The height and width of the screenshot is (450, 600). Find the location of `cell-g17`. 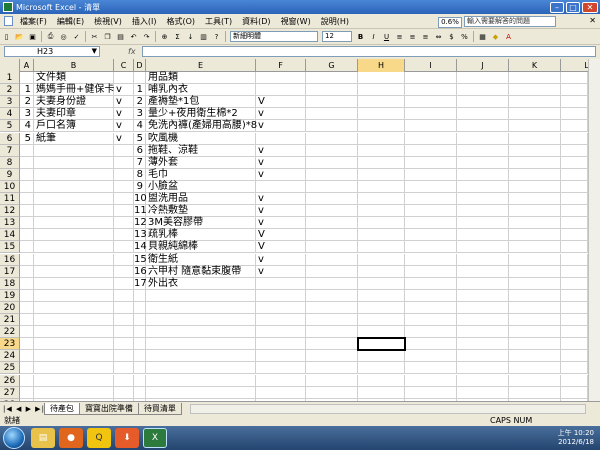

cell-g17 is located at coordinates (332, 271).